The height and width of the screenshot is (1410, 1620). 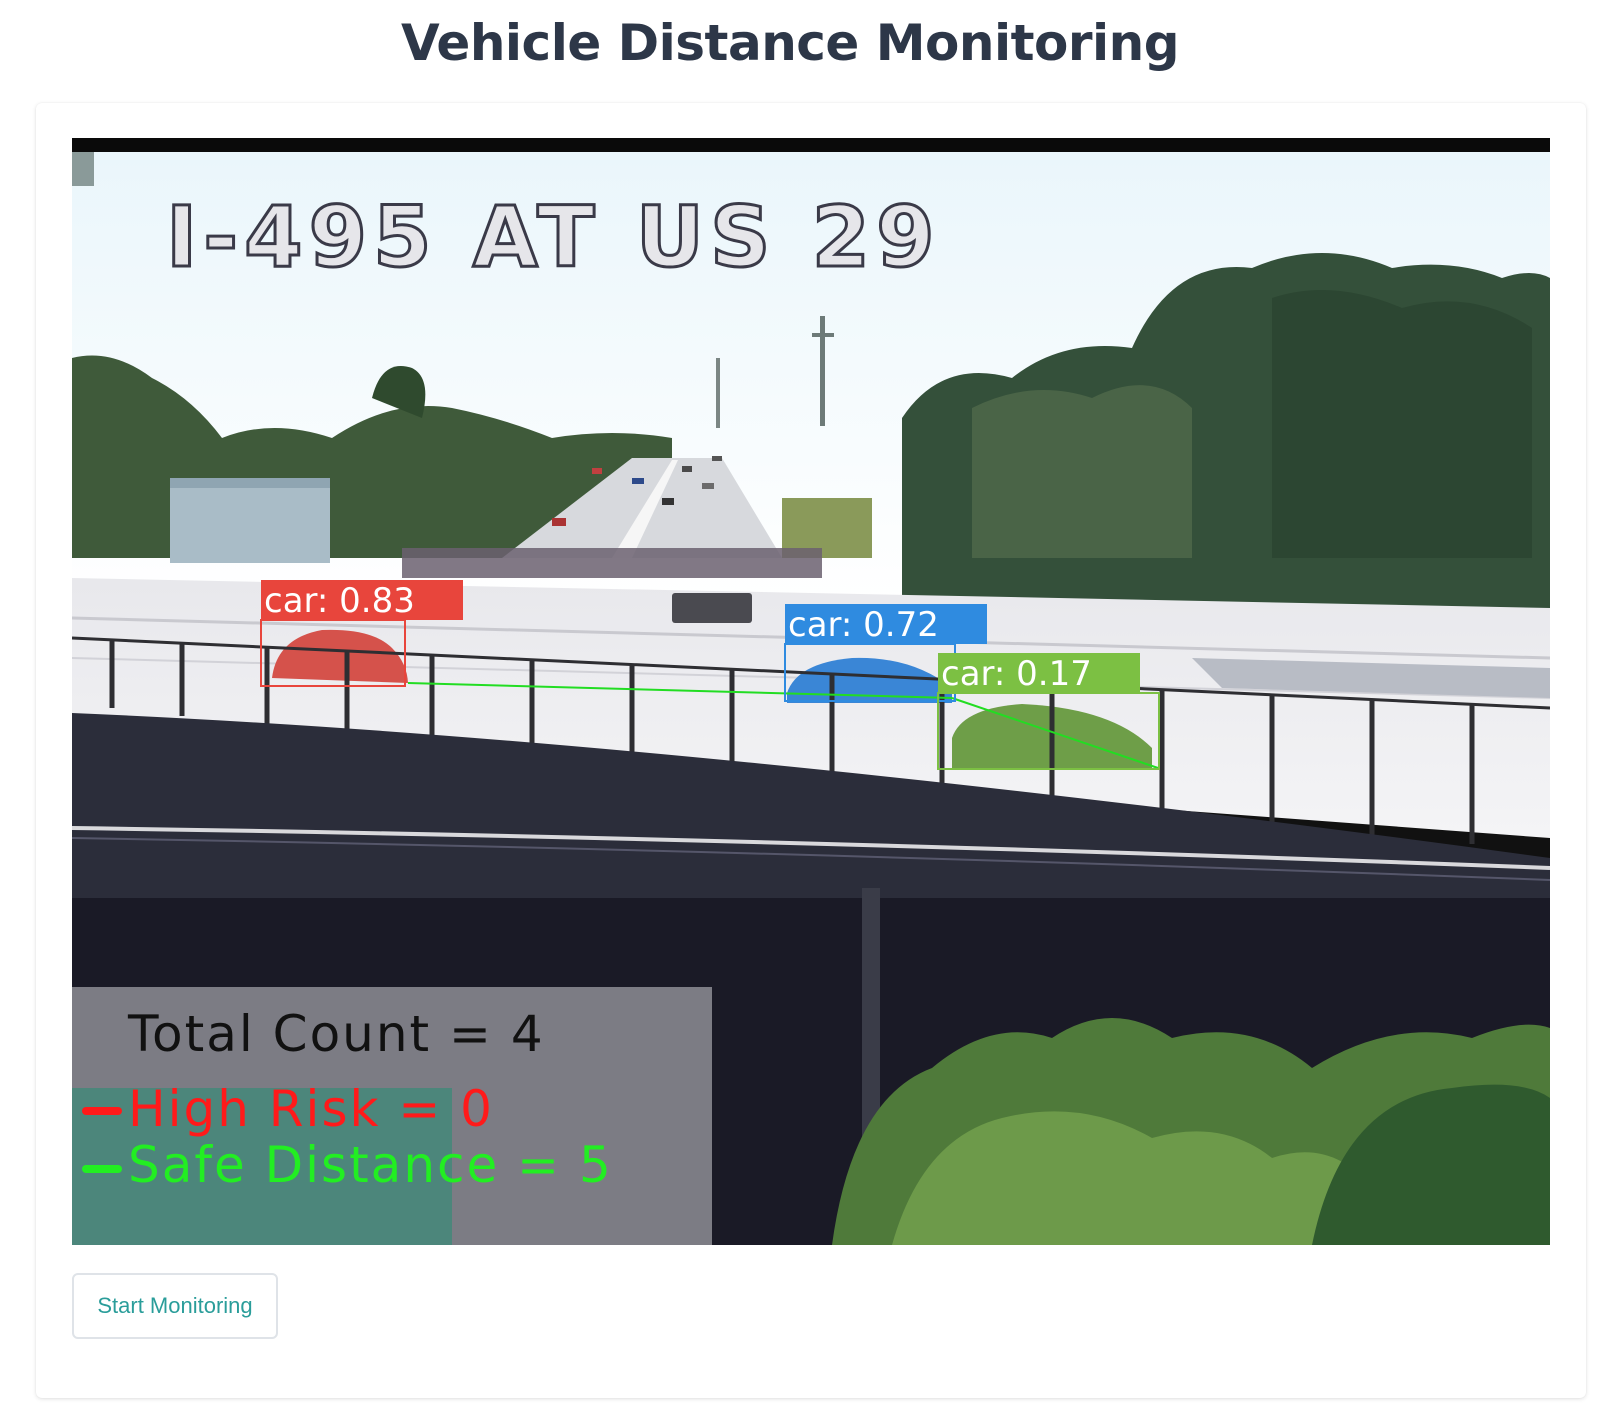 What do you see at coordinates (102, 1111) in the screenshot?
I see `high-risk-marker` at bounding box center [102, 1111].